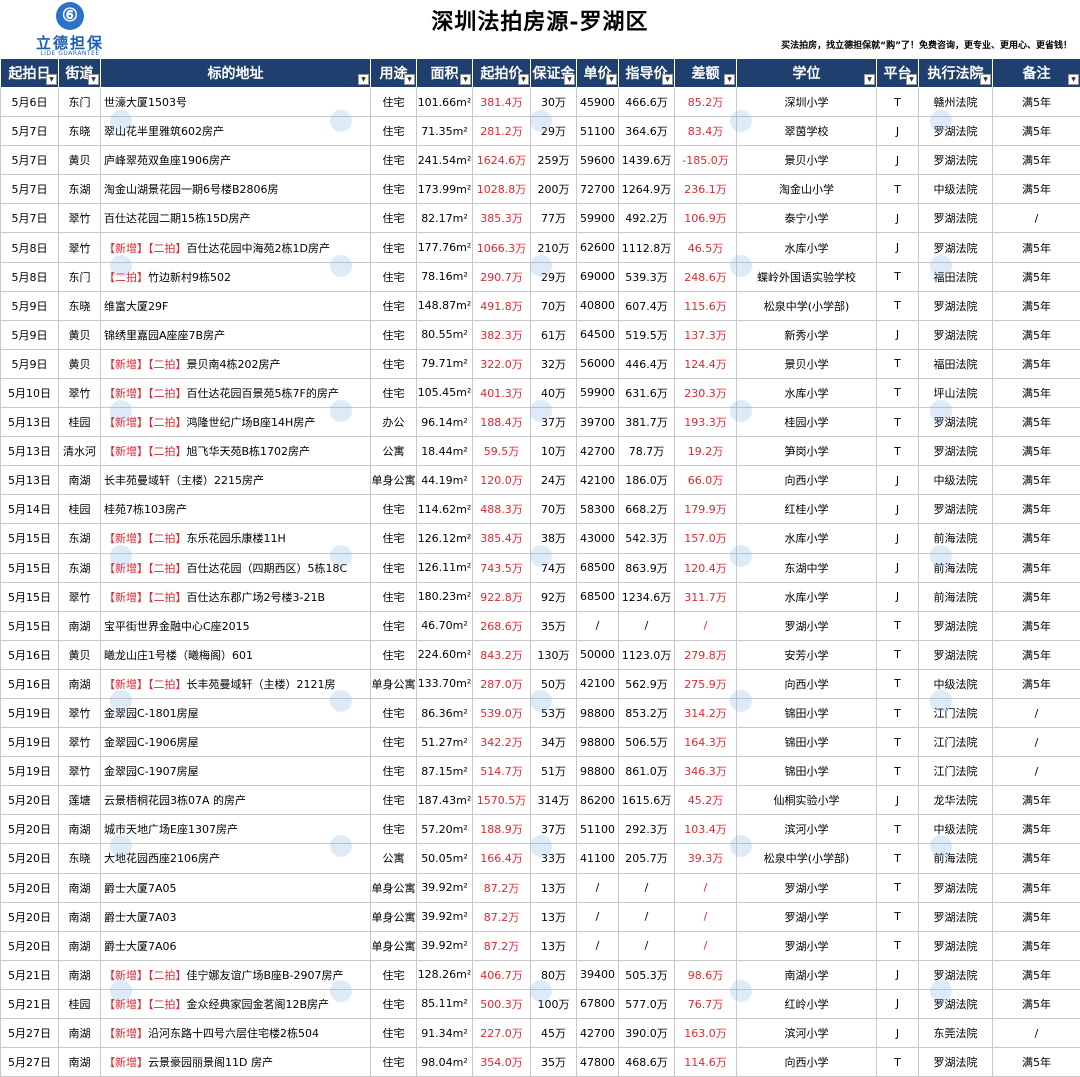 Image resolution: width=1080 pixels, height=1077 pixels. I want to click on cell-street: 翠竹, so click(79, 771).